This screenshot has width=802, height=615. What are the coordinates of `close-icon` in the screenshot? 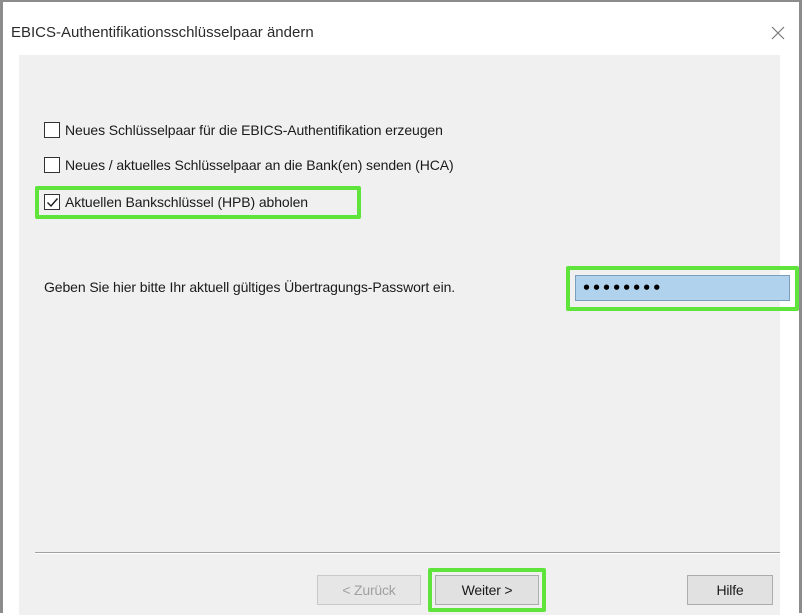 It's located at (778, 33).